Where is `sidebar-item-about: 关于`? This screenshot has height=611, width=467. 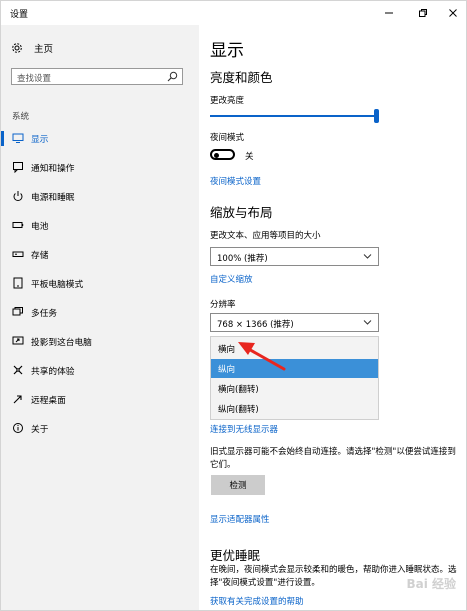 sidebar-item-about: 关于 is located at coordinates (100, 428).